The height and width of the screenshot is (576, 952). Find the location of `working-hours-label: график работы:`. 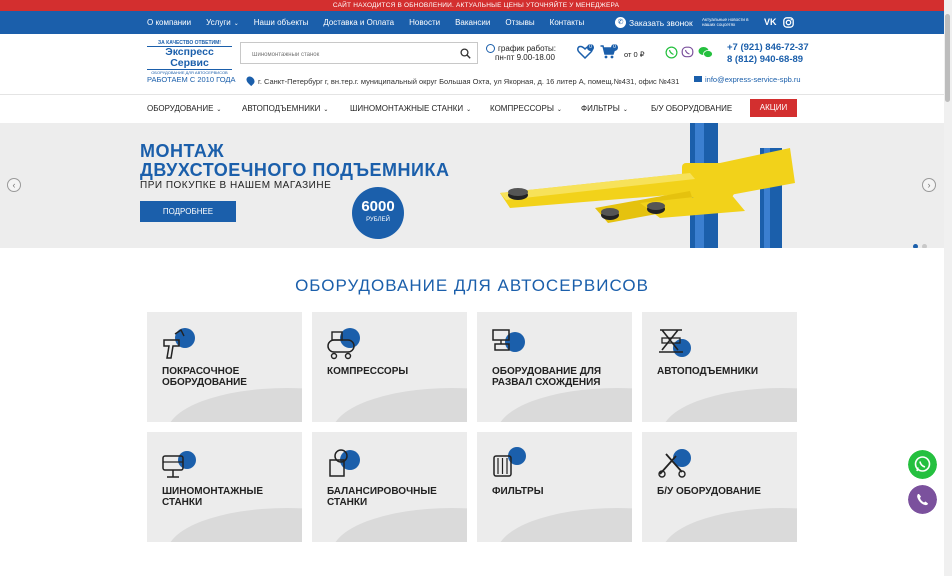

working-hours-label: график работы: is located at coordinates (527, 48).